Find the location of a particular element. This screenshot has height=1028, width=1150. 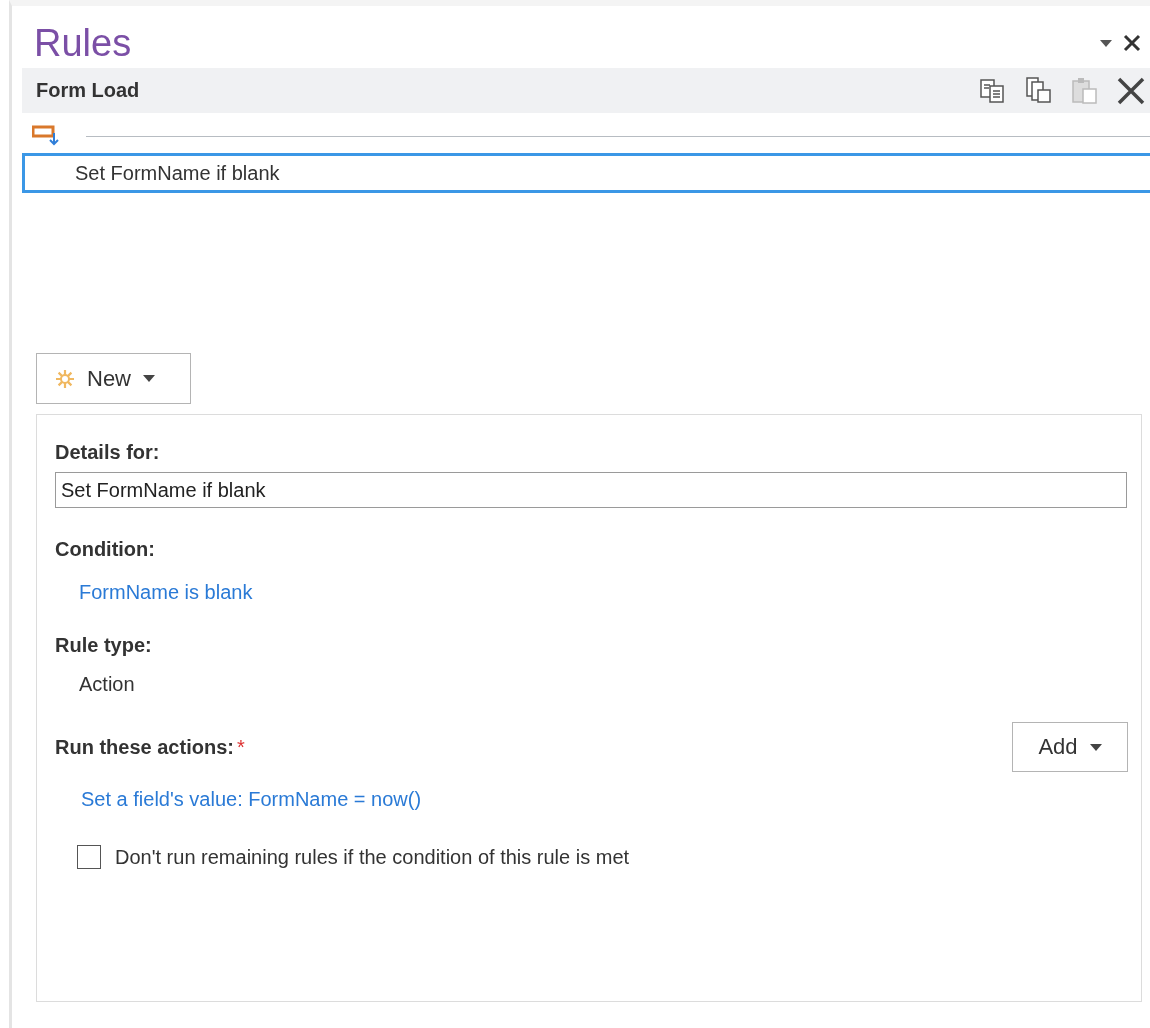

duplicate-button is located at coordinates (1039, 90).